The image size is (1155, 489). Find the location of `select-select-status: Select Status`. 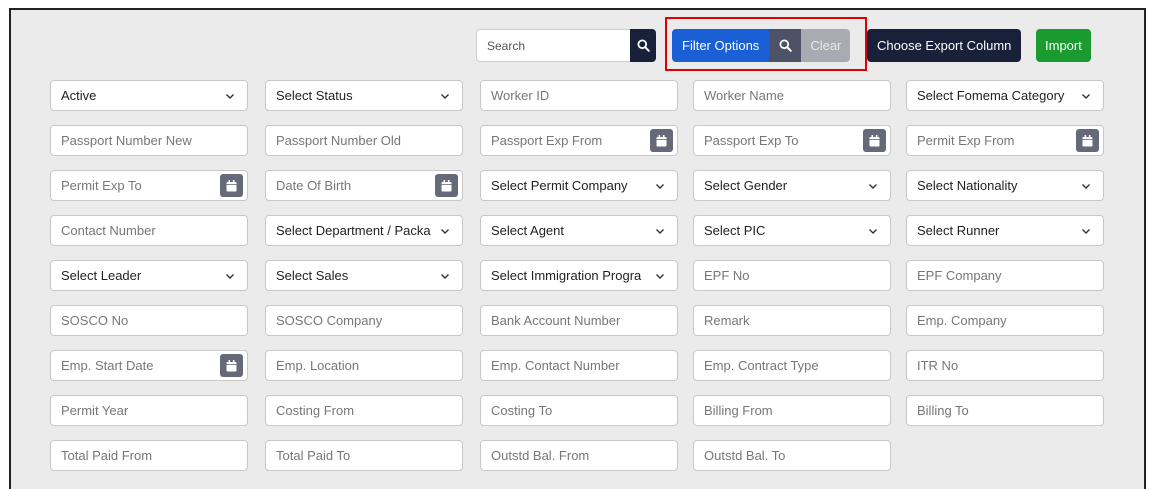

select-select-status: Select Status is located at coordinates (364, 95).